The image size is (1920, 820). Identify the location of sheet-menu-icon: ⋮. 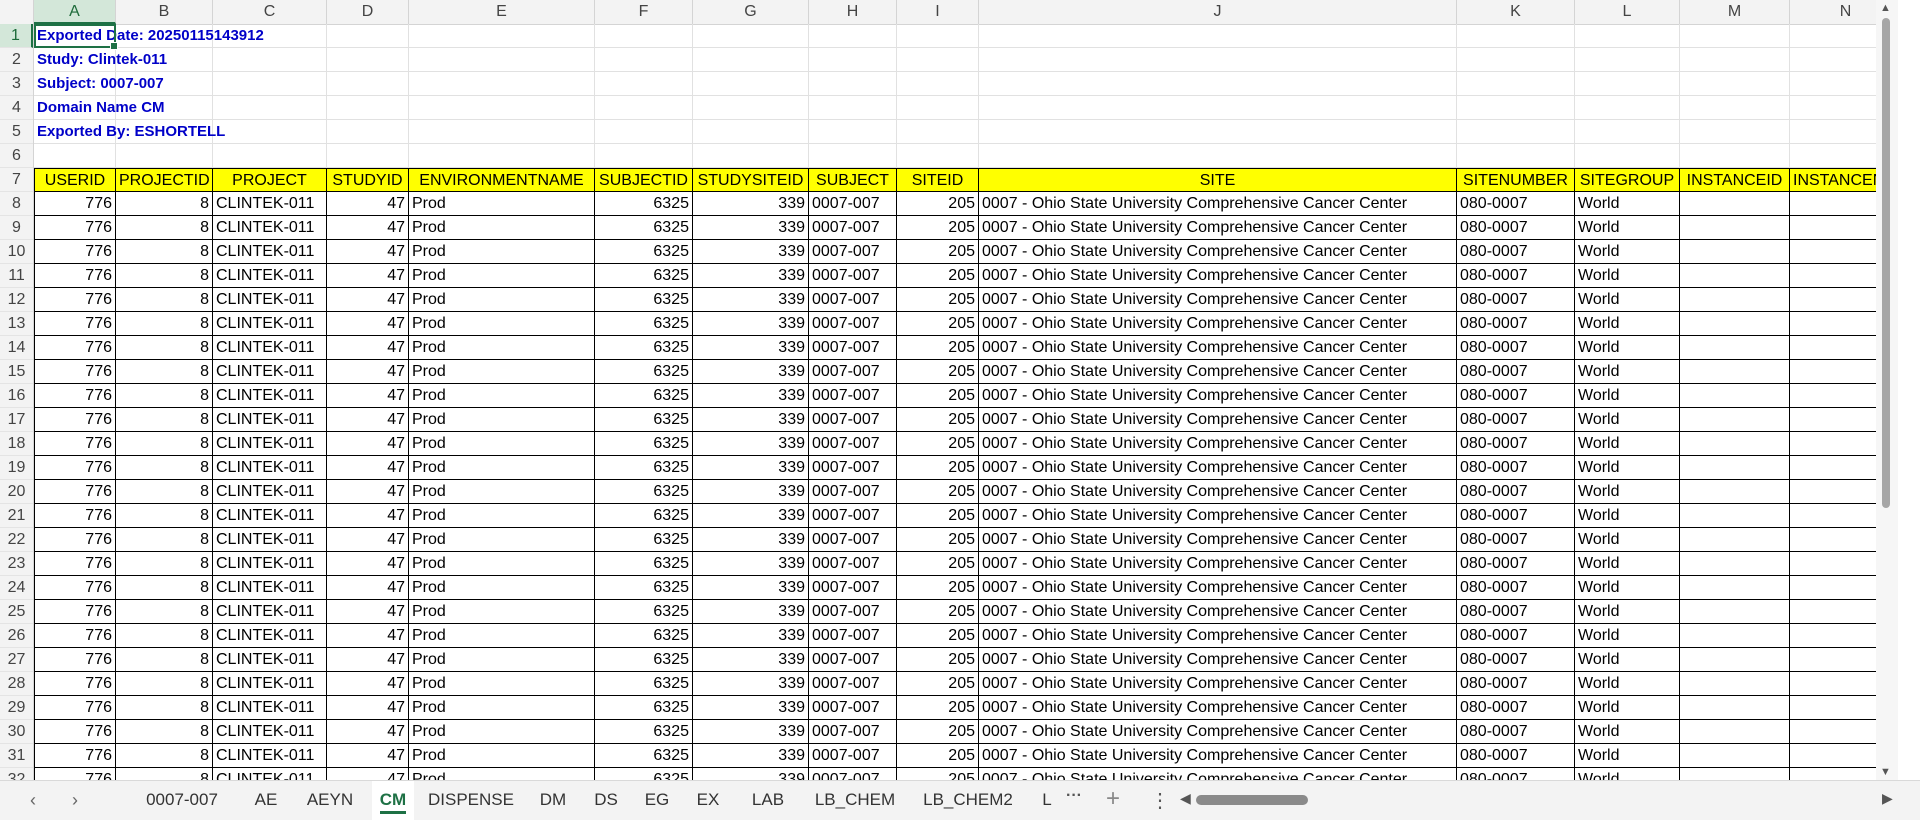
(1160, 800).